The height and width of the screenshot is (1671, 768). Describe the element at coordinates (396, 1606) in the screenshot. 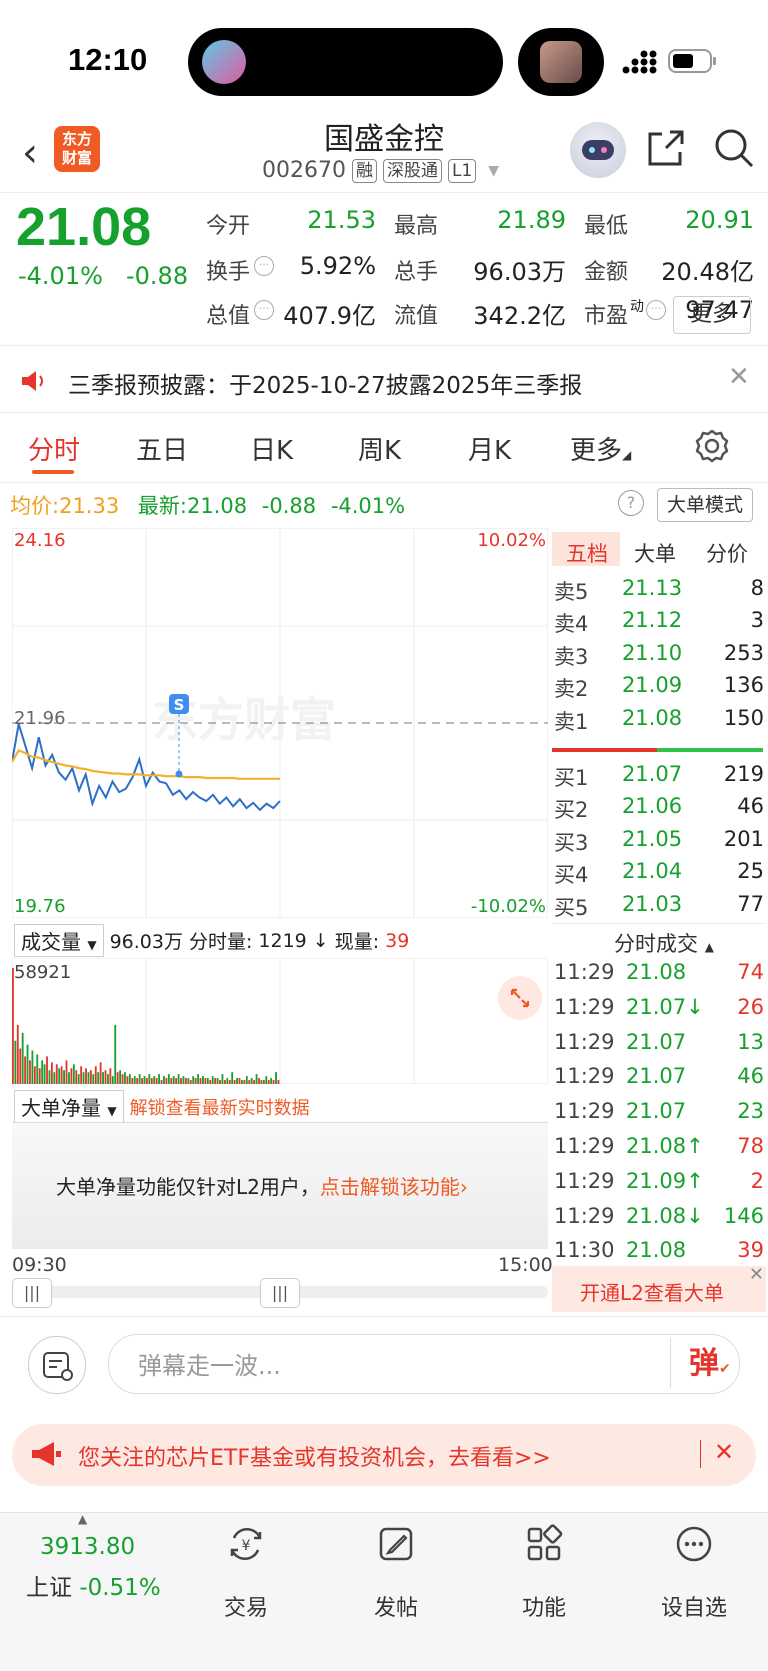

I see `nav-post: 发帖` at that location.